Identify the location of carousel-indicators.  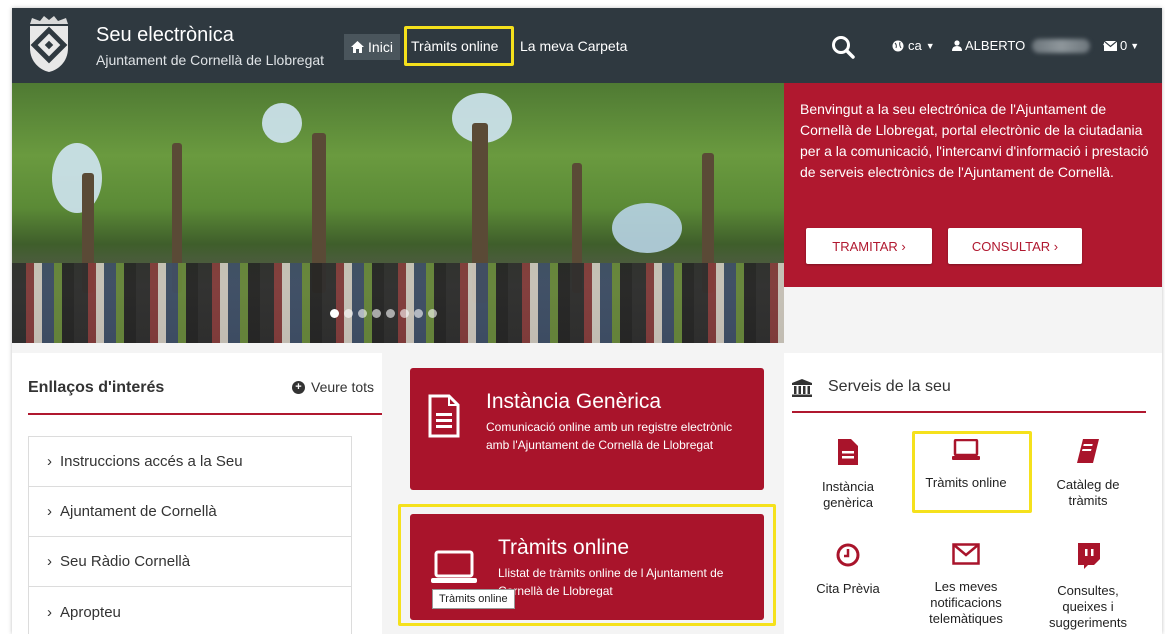
(383, 313).